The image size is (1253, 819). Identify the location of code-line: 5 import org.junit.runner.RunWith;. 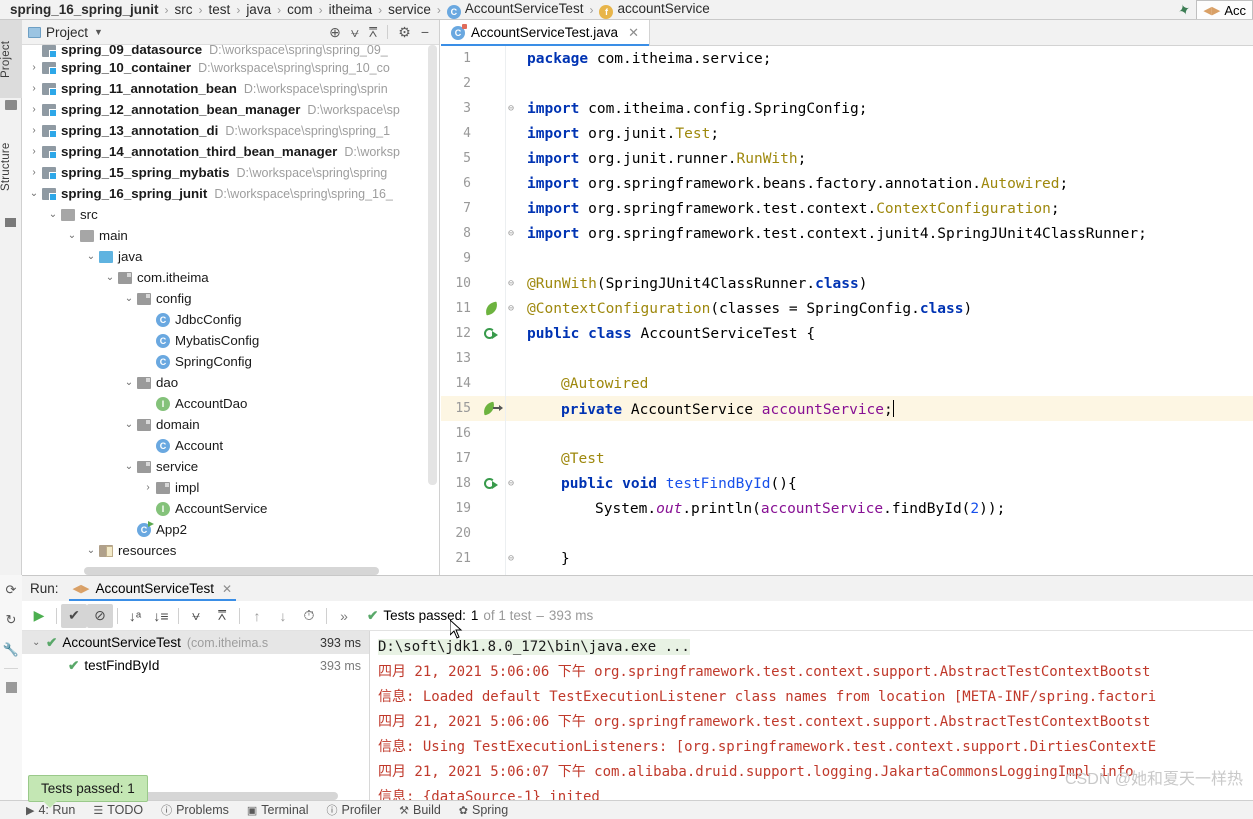
(847, 158).